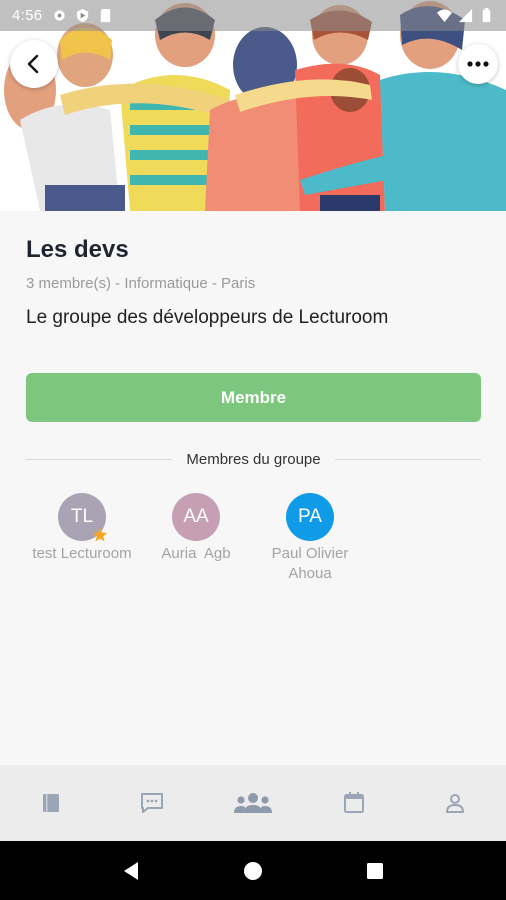  What do you see at coordinates (207, 317) in the screenshot?
I see `group-description: Le groupe des développeurs de Lecturoom` at bounding box center [207, 317].